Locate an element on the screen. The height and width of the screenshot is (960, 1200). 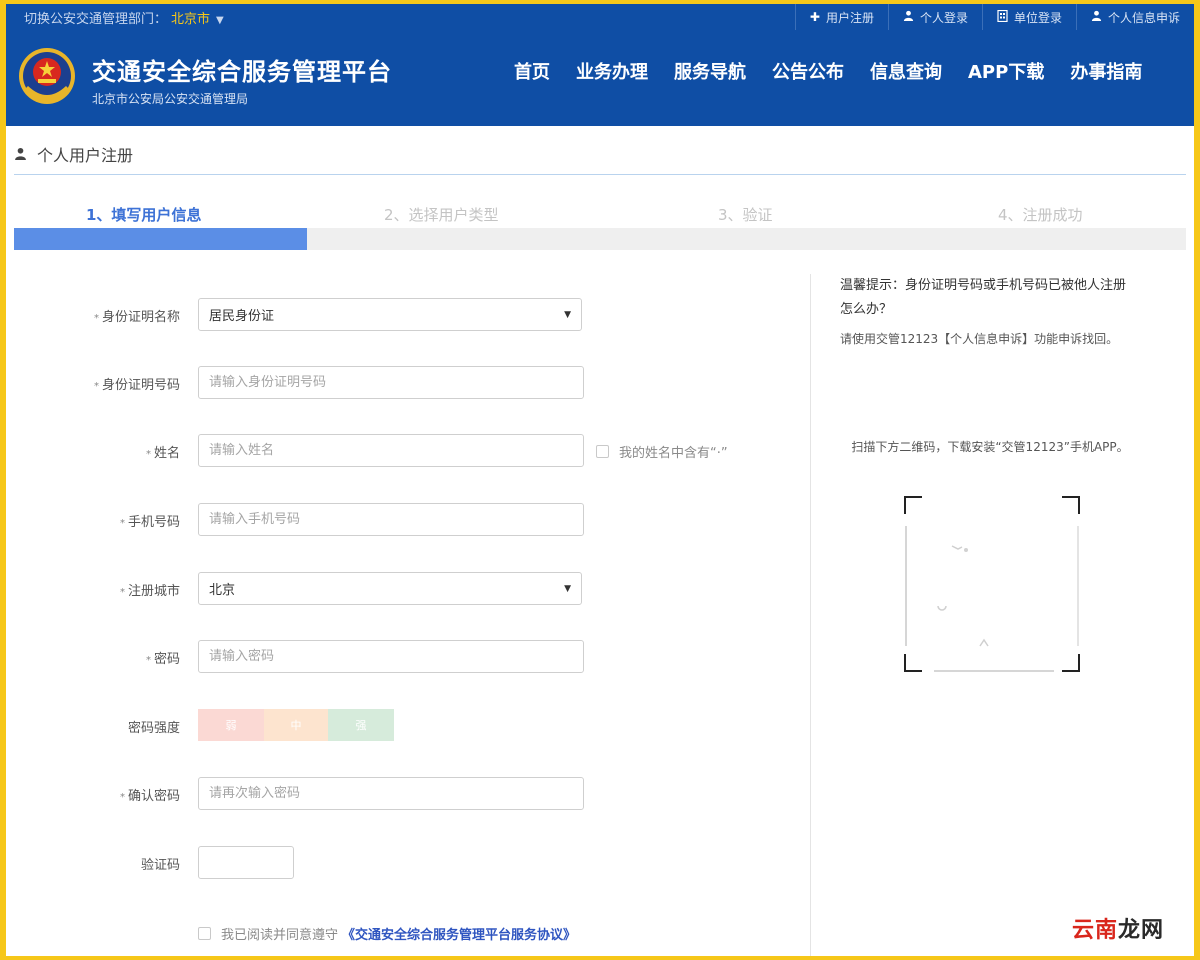
row-name: *姓名 我的姓名中含有“·” is located at coordinates (409, 451).